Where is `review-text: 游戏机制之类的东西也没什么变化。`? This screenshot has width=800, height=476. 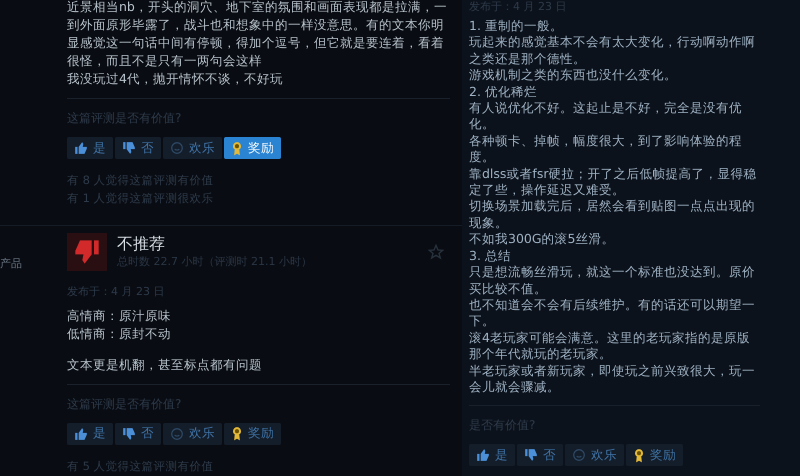
review-text: 游戏机制之类的东西也没什么变化。 is located at coordinates (573, 75).